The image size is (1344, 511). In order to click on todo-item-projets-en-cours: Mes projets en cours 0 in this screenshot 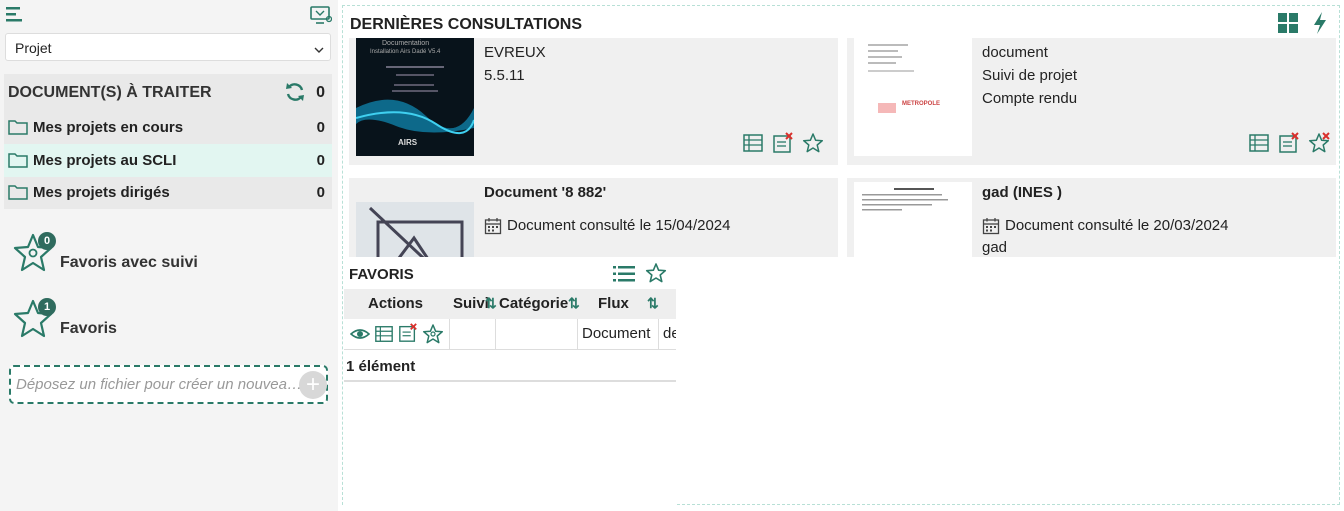, I will do `click(168, 127)`.